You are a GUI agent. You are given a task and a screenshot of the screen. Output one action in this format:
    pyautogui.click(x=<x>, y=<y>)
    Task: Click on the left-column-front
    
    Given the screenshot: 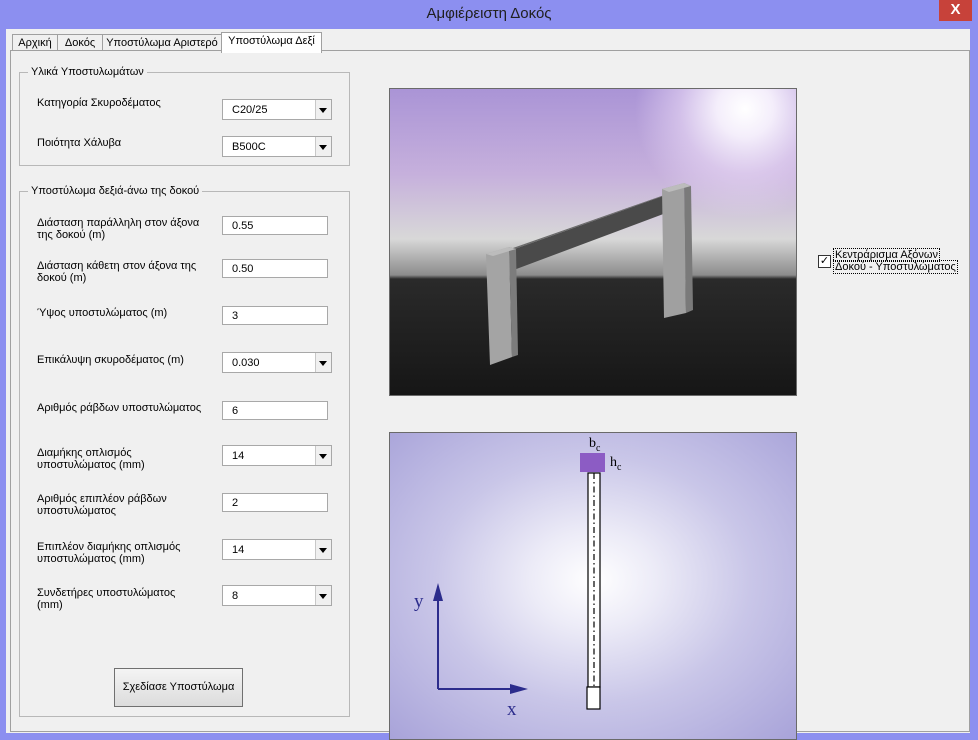 What is the action you would take?
    pyautogui.click(x=499, y=306)
    